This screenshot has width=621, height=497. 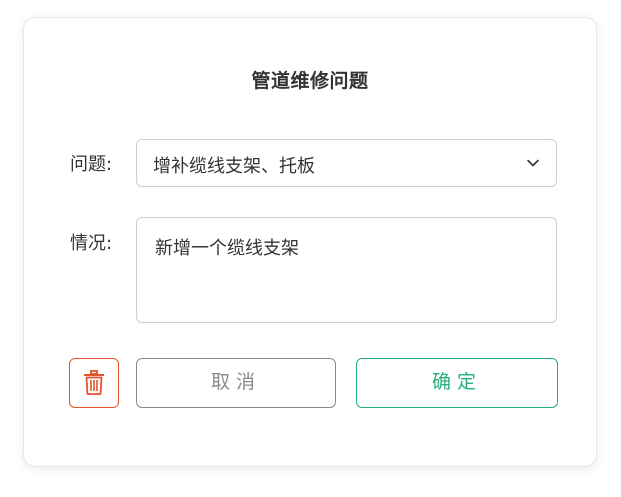 What do you see at coordinates (310, 81) in the screenshot?
I see `dialog-title: 管道维修问题` at bounding box center [310, 81].